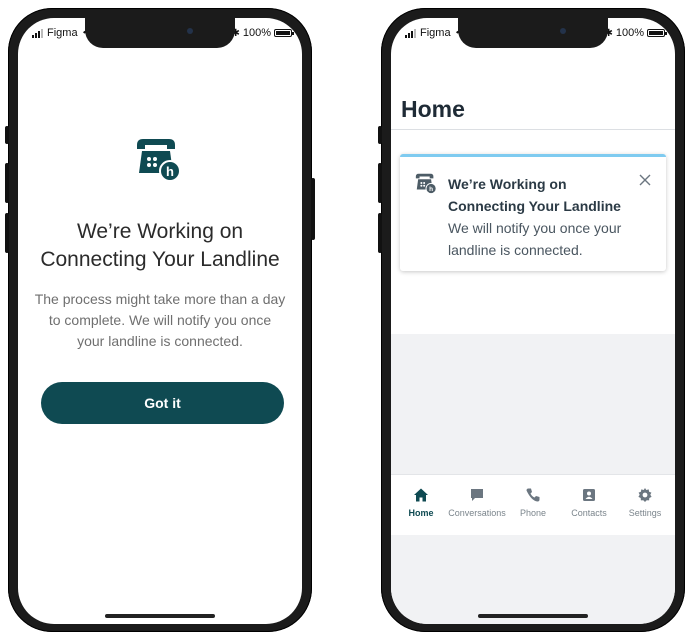  I want to click on got-it-button: Got it, so click(162, 403).